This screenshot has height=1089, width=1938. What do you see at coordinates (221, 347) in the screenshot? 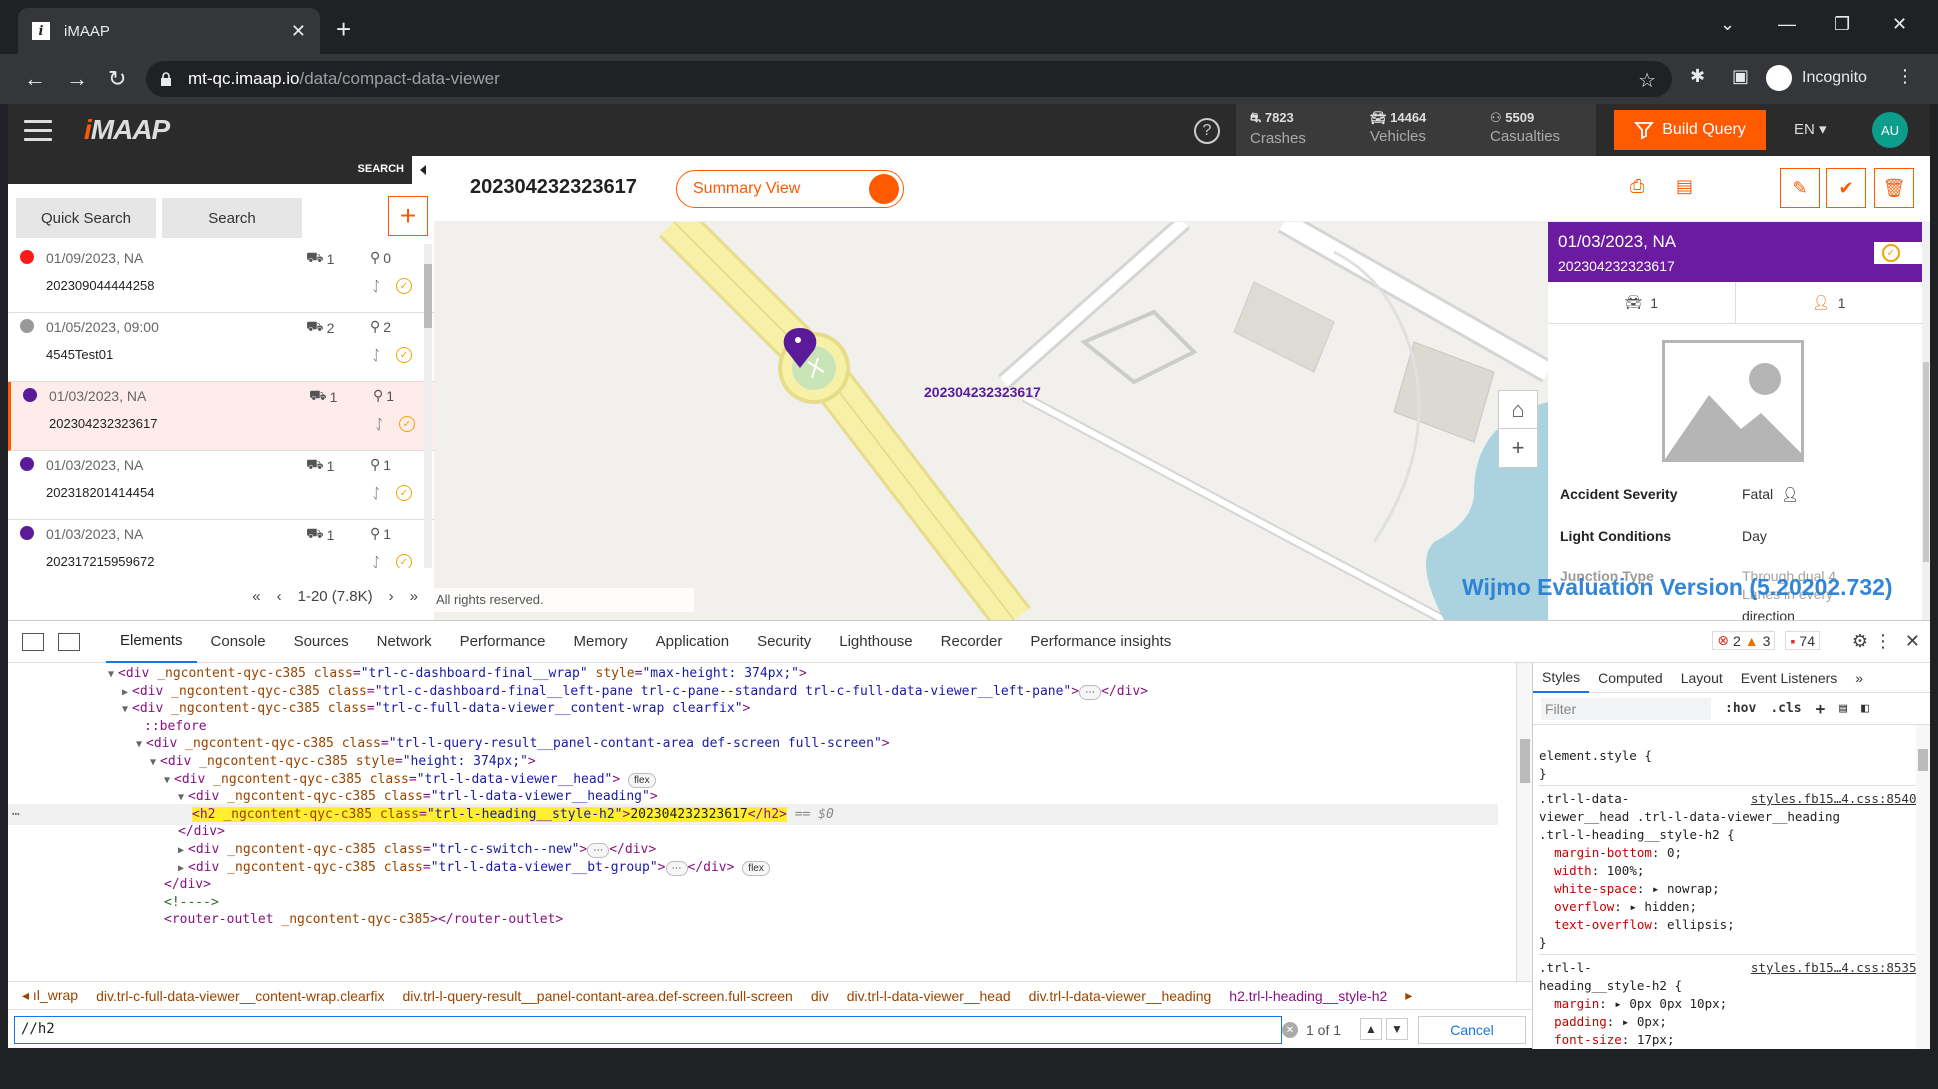
I see `list-item: 01/05/2023, 09:00 4545Test01 ⛟ 2 ⚲ 2 ᛇ ✓` at bounding box center [221, 347].